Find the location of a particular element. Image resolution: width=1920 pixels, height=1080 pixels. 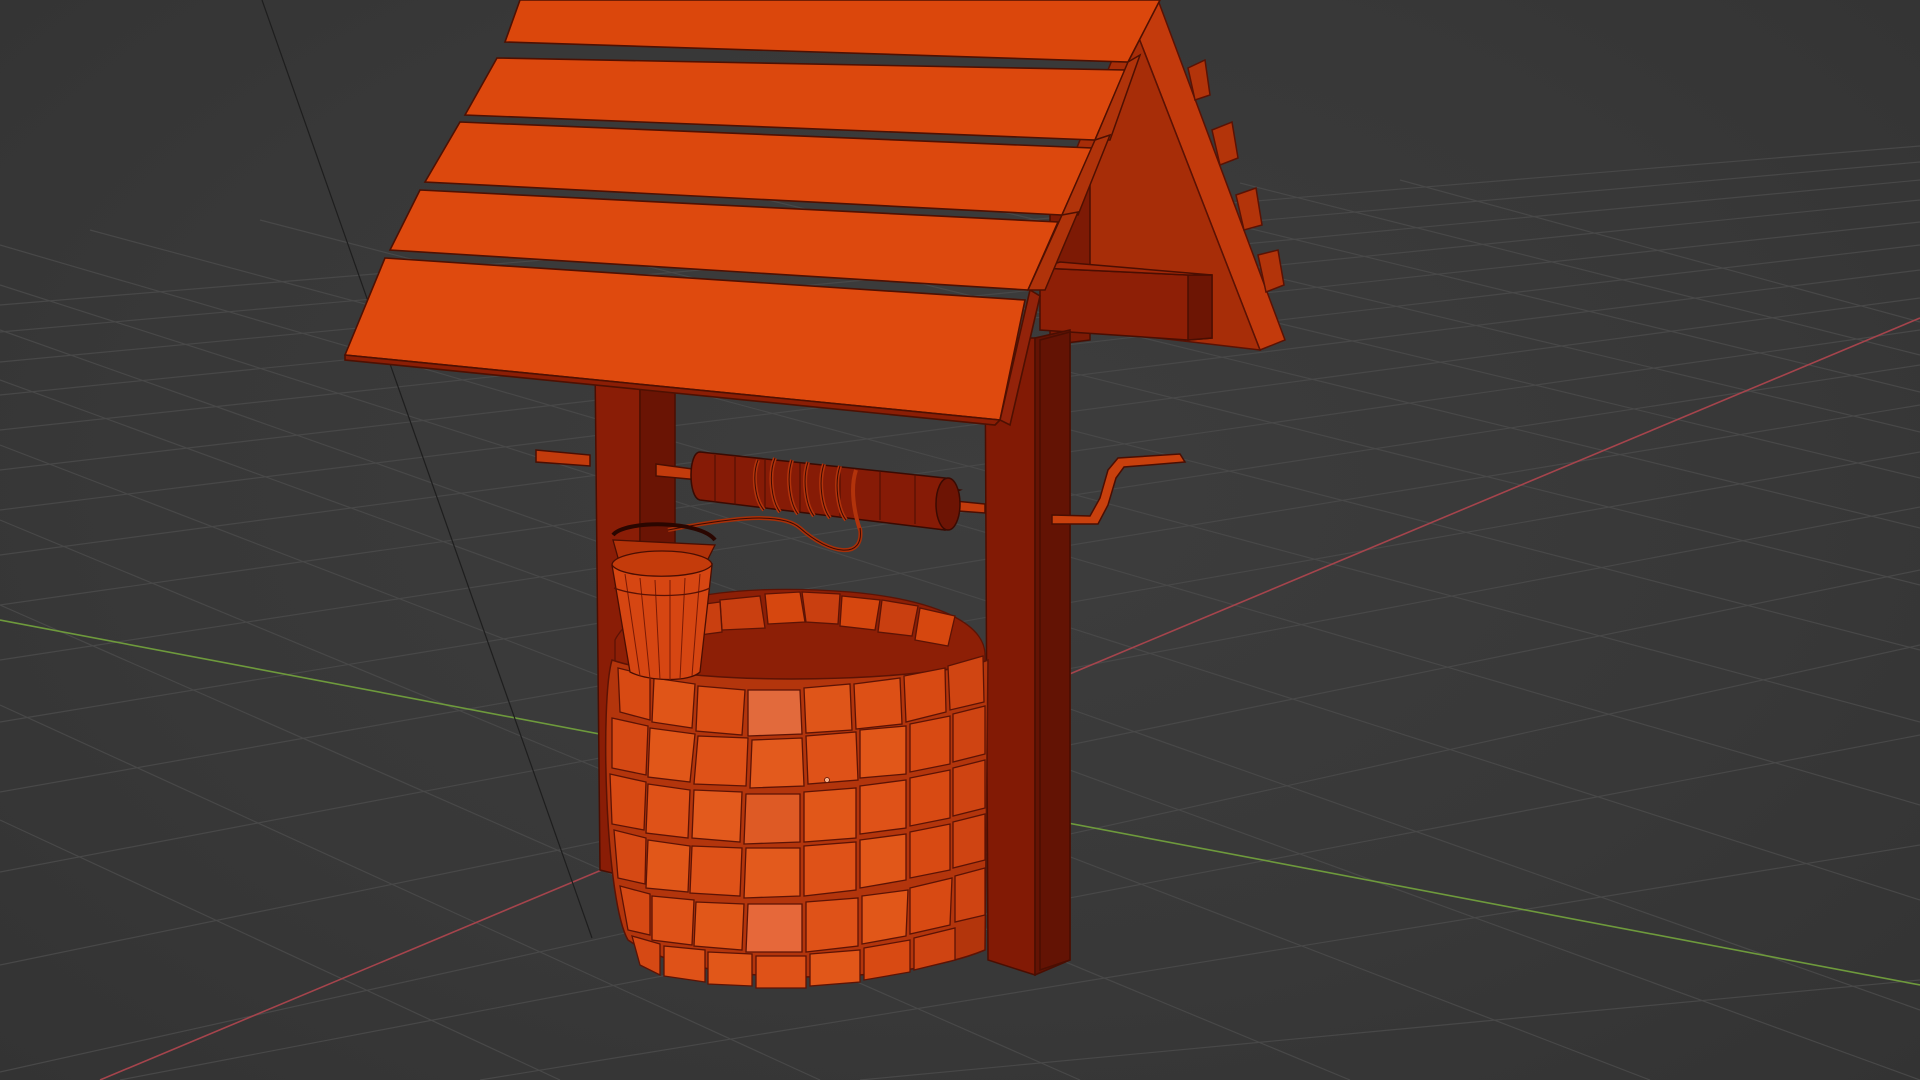

wall-stones is located at coordinates (797, 822).